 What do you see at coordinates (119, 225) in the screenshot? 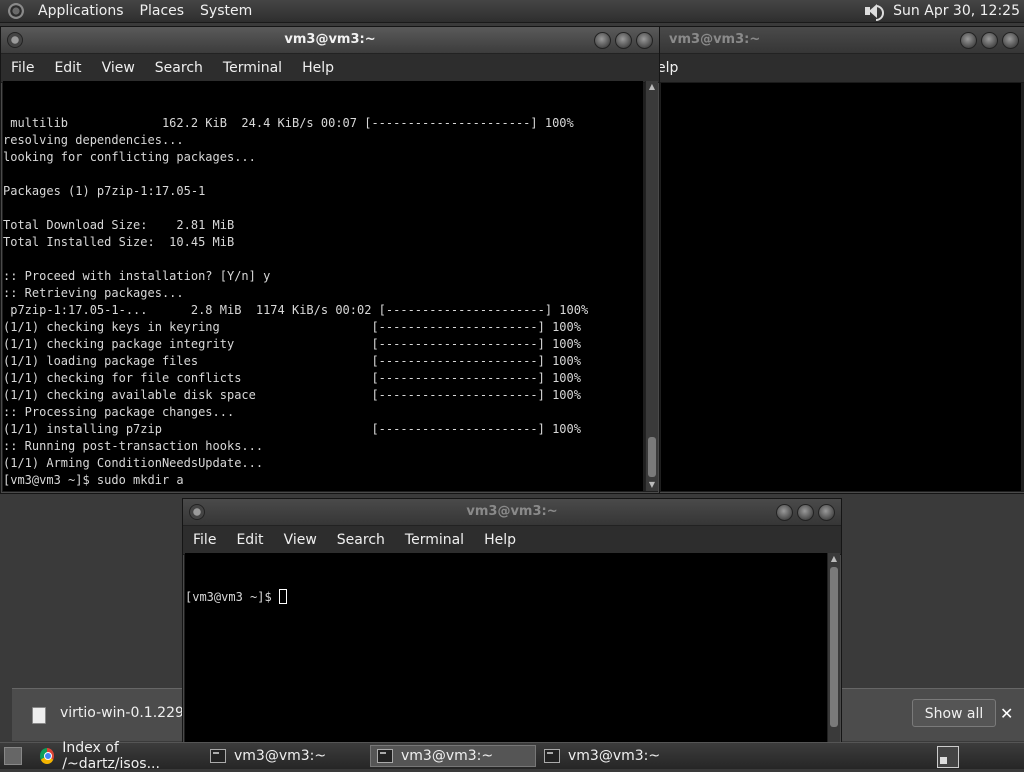
I see `terminal-line: Total Download Size: 2.81 MiB` at bounding box center [119, 225].